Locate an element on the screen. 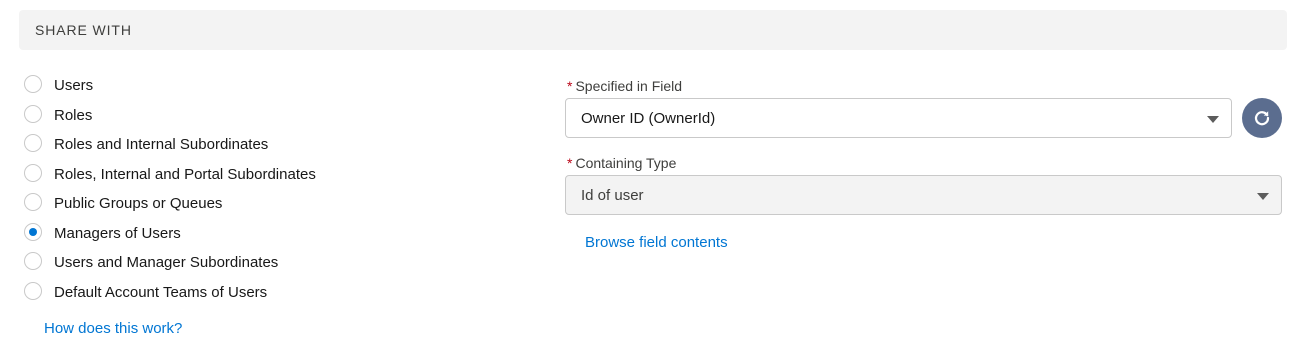  radio-label: Default Account Teams of Users is located at coordinates (161, 292).